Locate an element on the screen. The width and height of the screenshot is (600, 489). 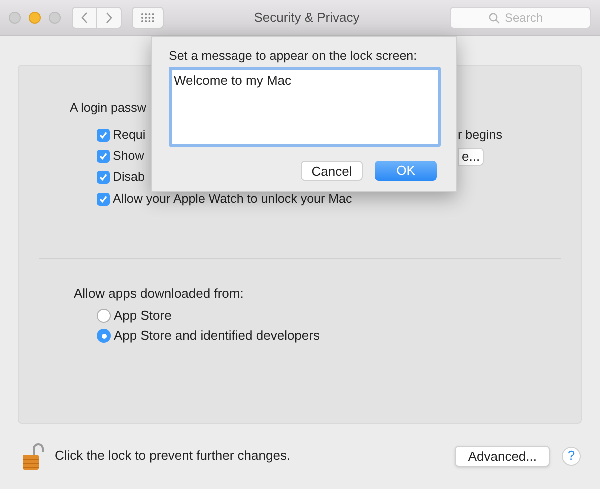
search-field: Search is located at coordinates (520, 17).